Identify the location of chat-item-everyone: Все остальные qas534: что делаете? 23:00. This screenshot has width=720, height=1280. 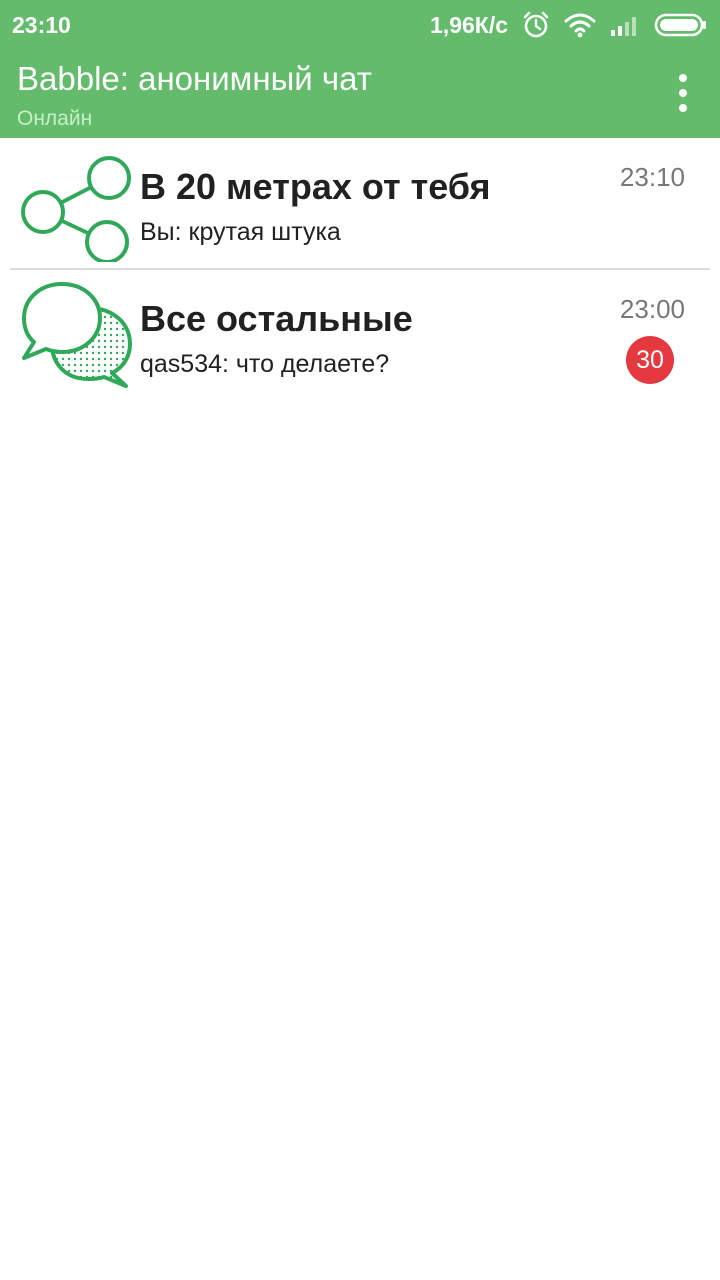
(360, 336).